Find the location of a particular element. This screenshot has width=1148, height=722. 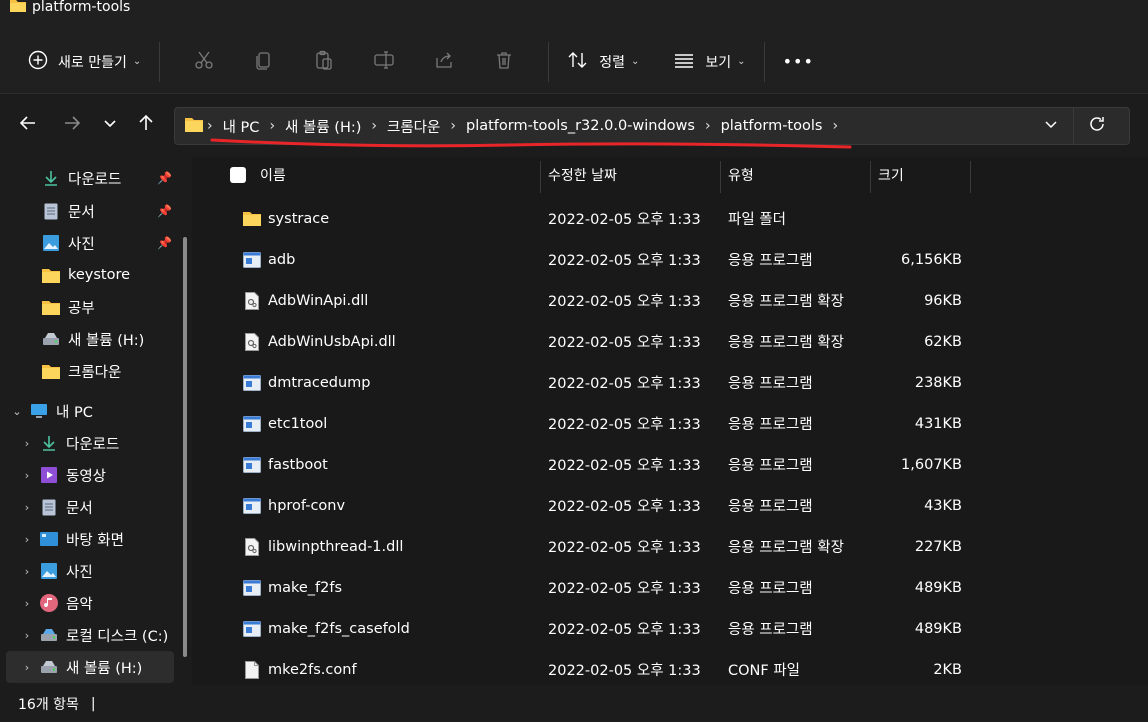

table-row: hprof-conv 2022-02-05 오후 1:33 응용 프로그램 43KB is located at coordinates (670, 505).